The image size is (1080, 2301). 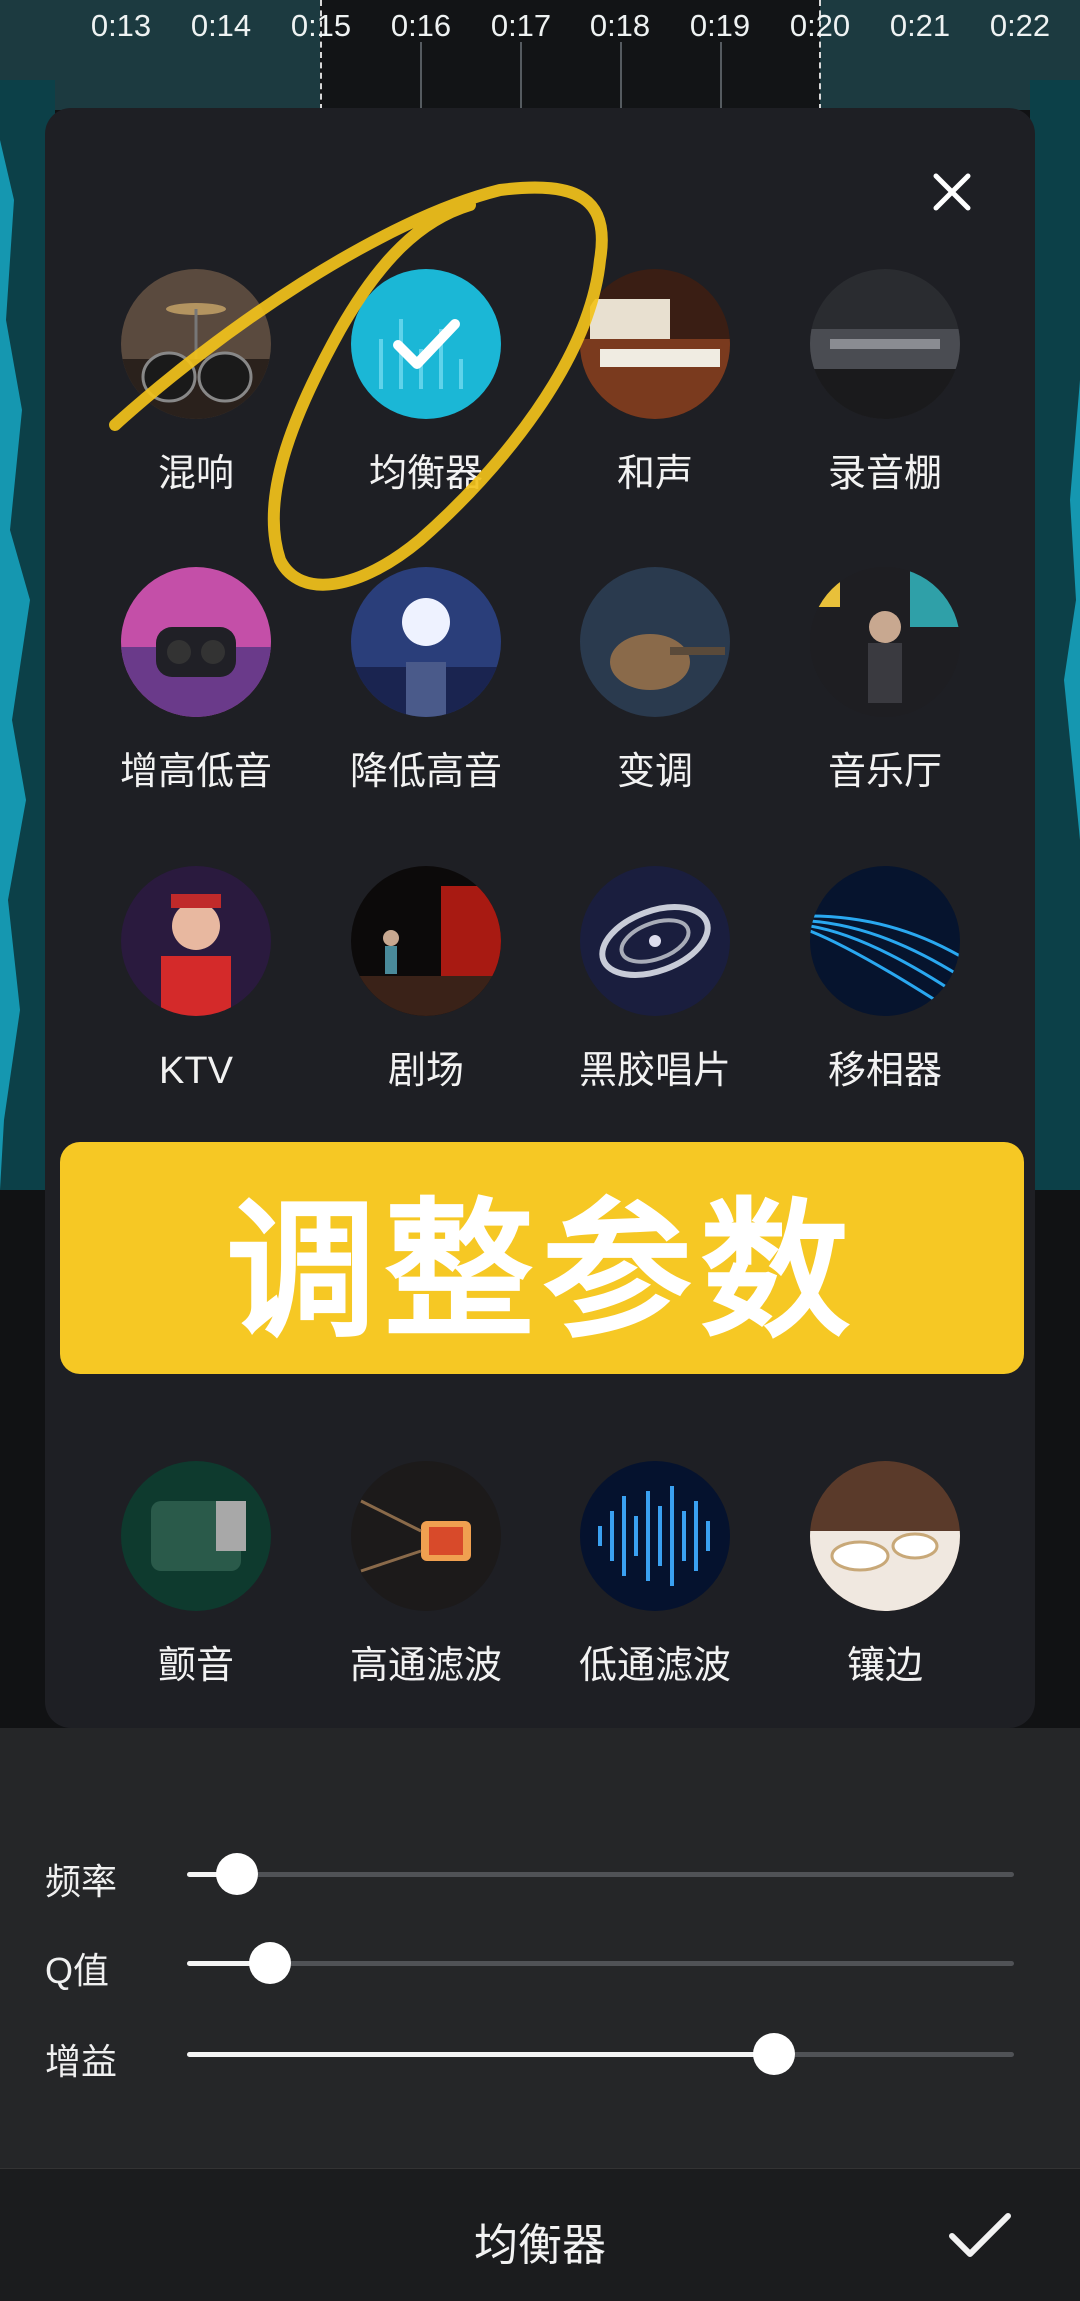 What do you see at coordinates (884, 474) in the screenshot?
I see `effect-label: 录音棚` at bounding box center [884, 474].